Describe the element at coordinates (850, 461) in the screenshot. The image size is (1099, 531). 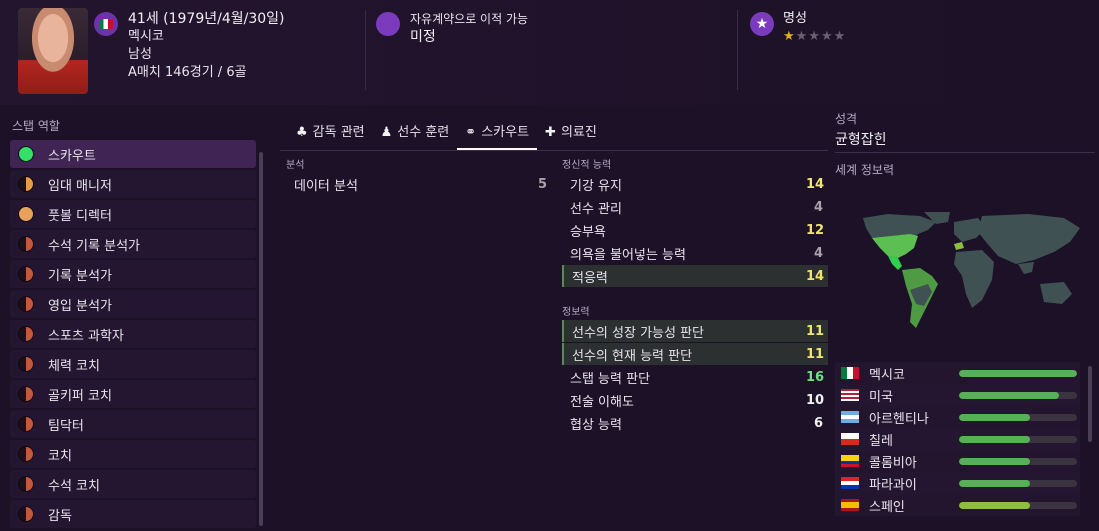
I see `colombia-flag-icon` at that location.